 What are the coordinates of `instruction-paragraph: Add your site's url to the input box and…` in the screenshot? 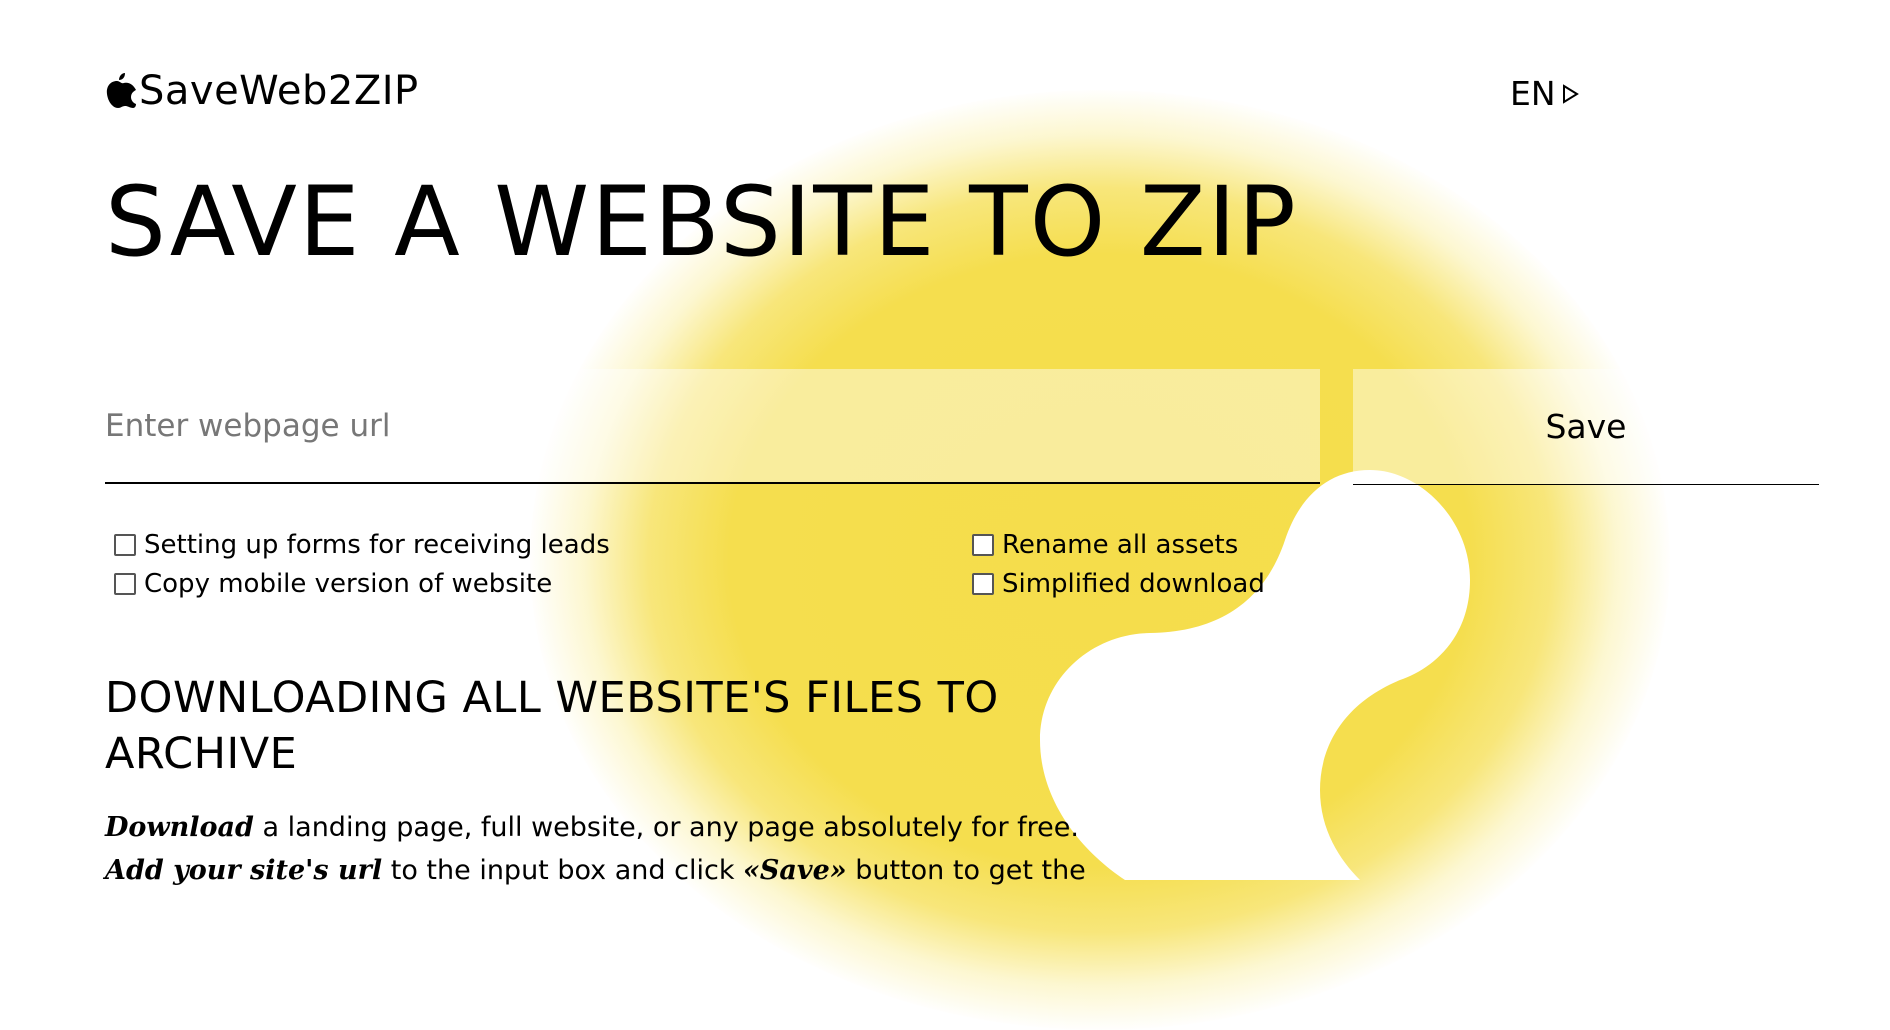 It's located at (595, 870).